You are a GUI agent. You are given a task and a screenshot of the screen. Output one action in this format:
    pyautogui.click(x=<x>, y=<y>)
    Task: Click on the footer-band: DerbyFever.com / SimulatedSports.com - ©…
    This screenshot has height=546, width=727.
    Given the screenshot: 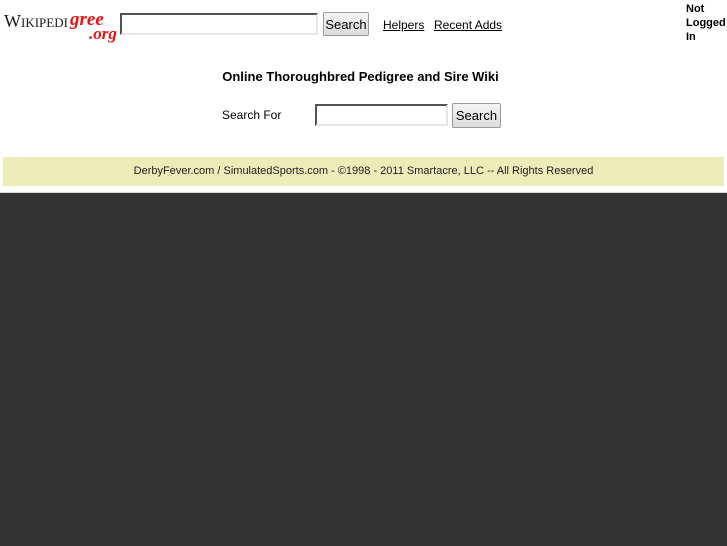 What is the action you would take?
    pyautogui.click(x=363, y=171)
    